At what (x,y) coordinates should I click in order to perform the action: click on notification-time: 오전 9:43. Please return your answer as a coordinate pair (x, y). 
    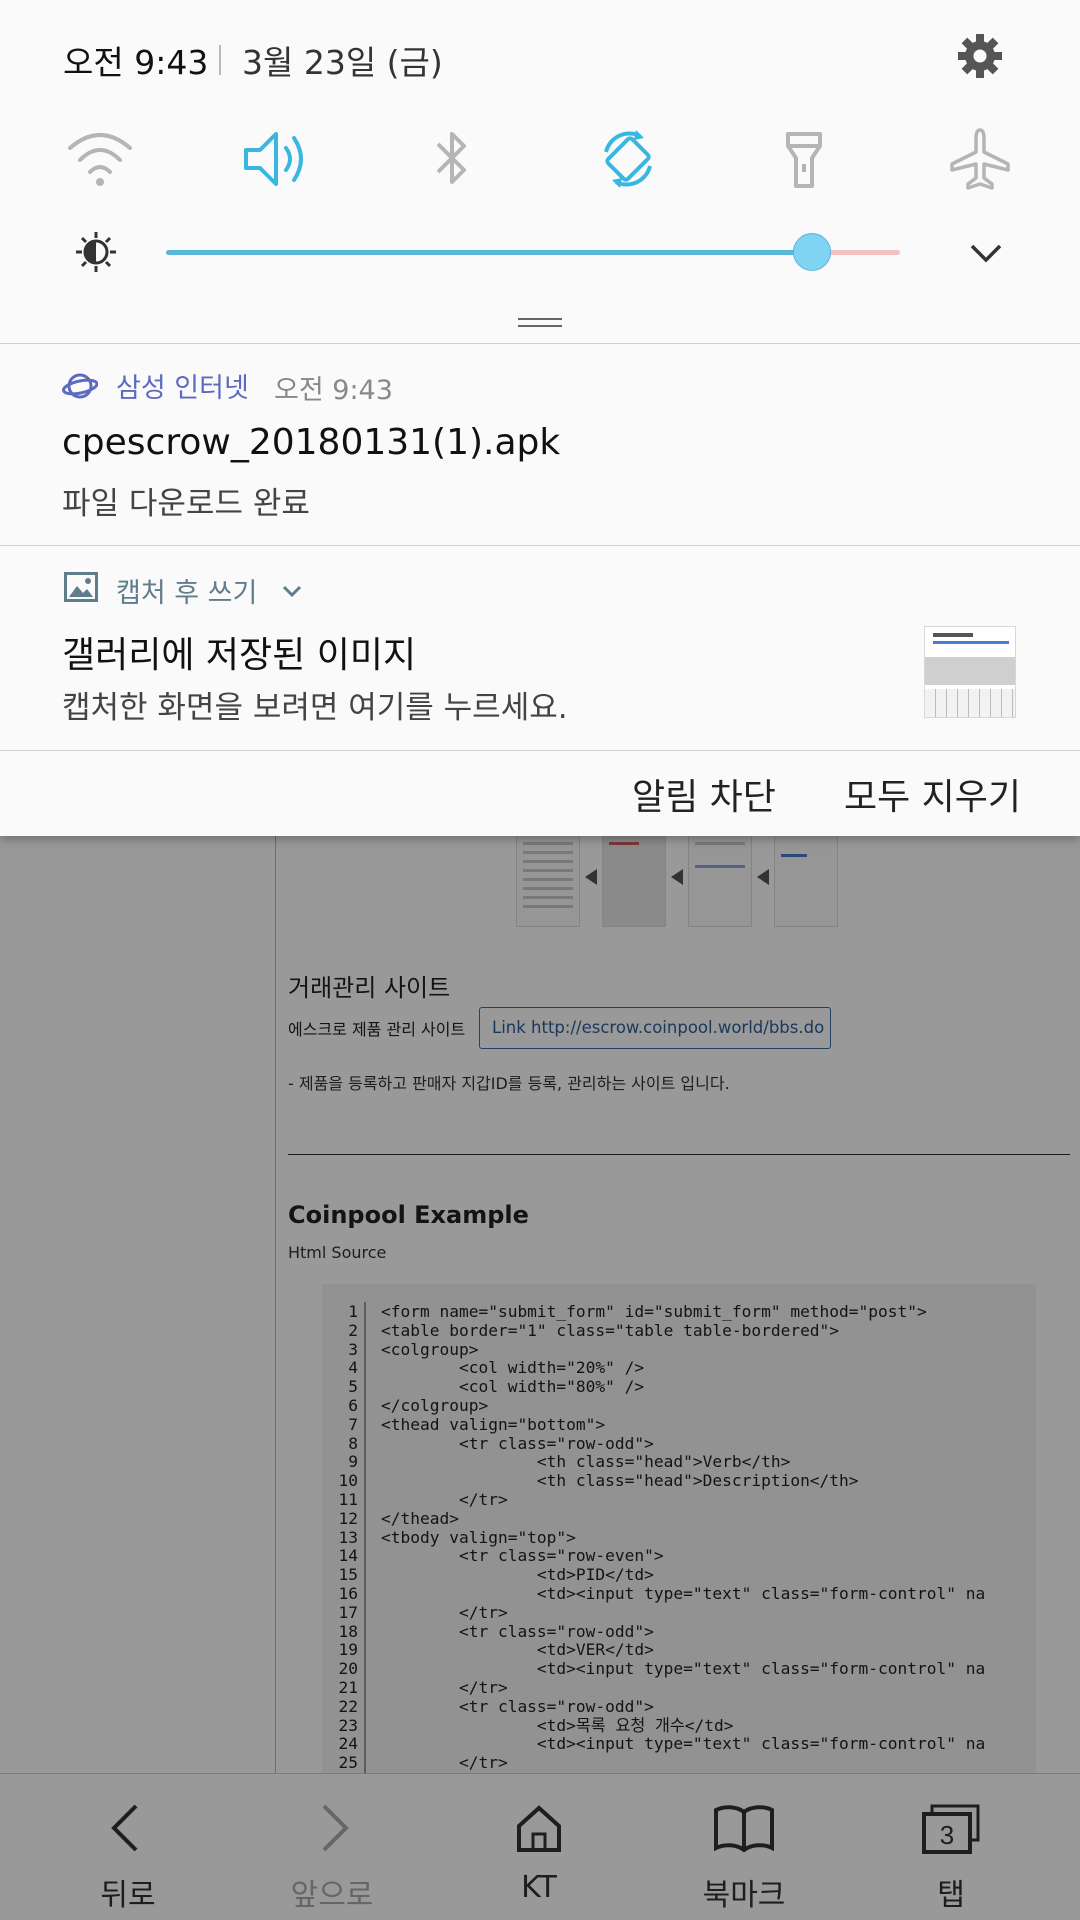
    Looking at the image, I should click on (333, 390).